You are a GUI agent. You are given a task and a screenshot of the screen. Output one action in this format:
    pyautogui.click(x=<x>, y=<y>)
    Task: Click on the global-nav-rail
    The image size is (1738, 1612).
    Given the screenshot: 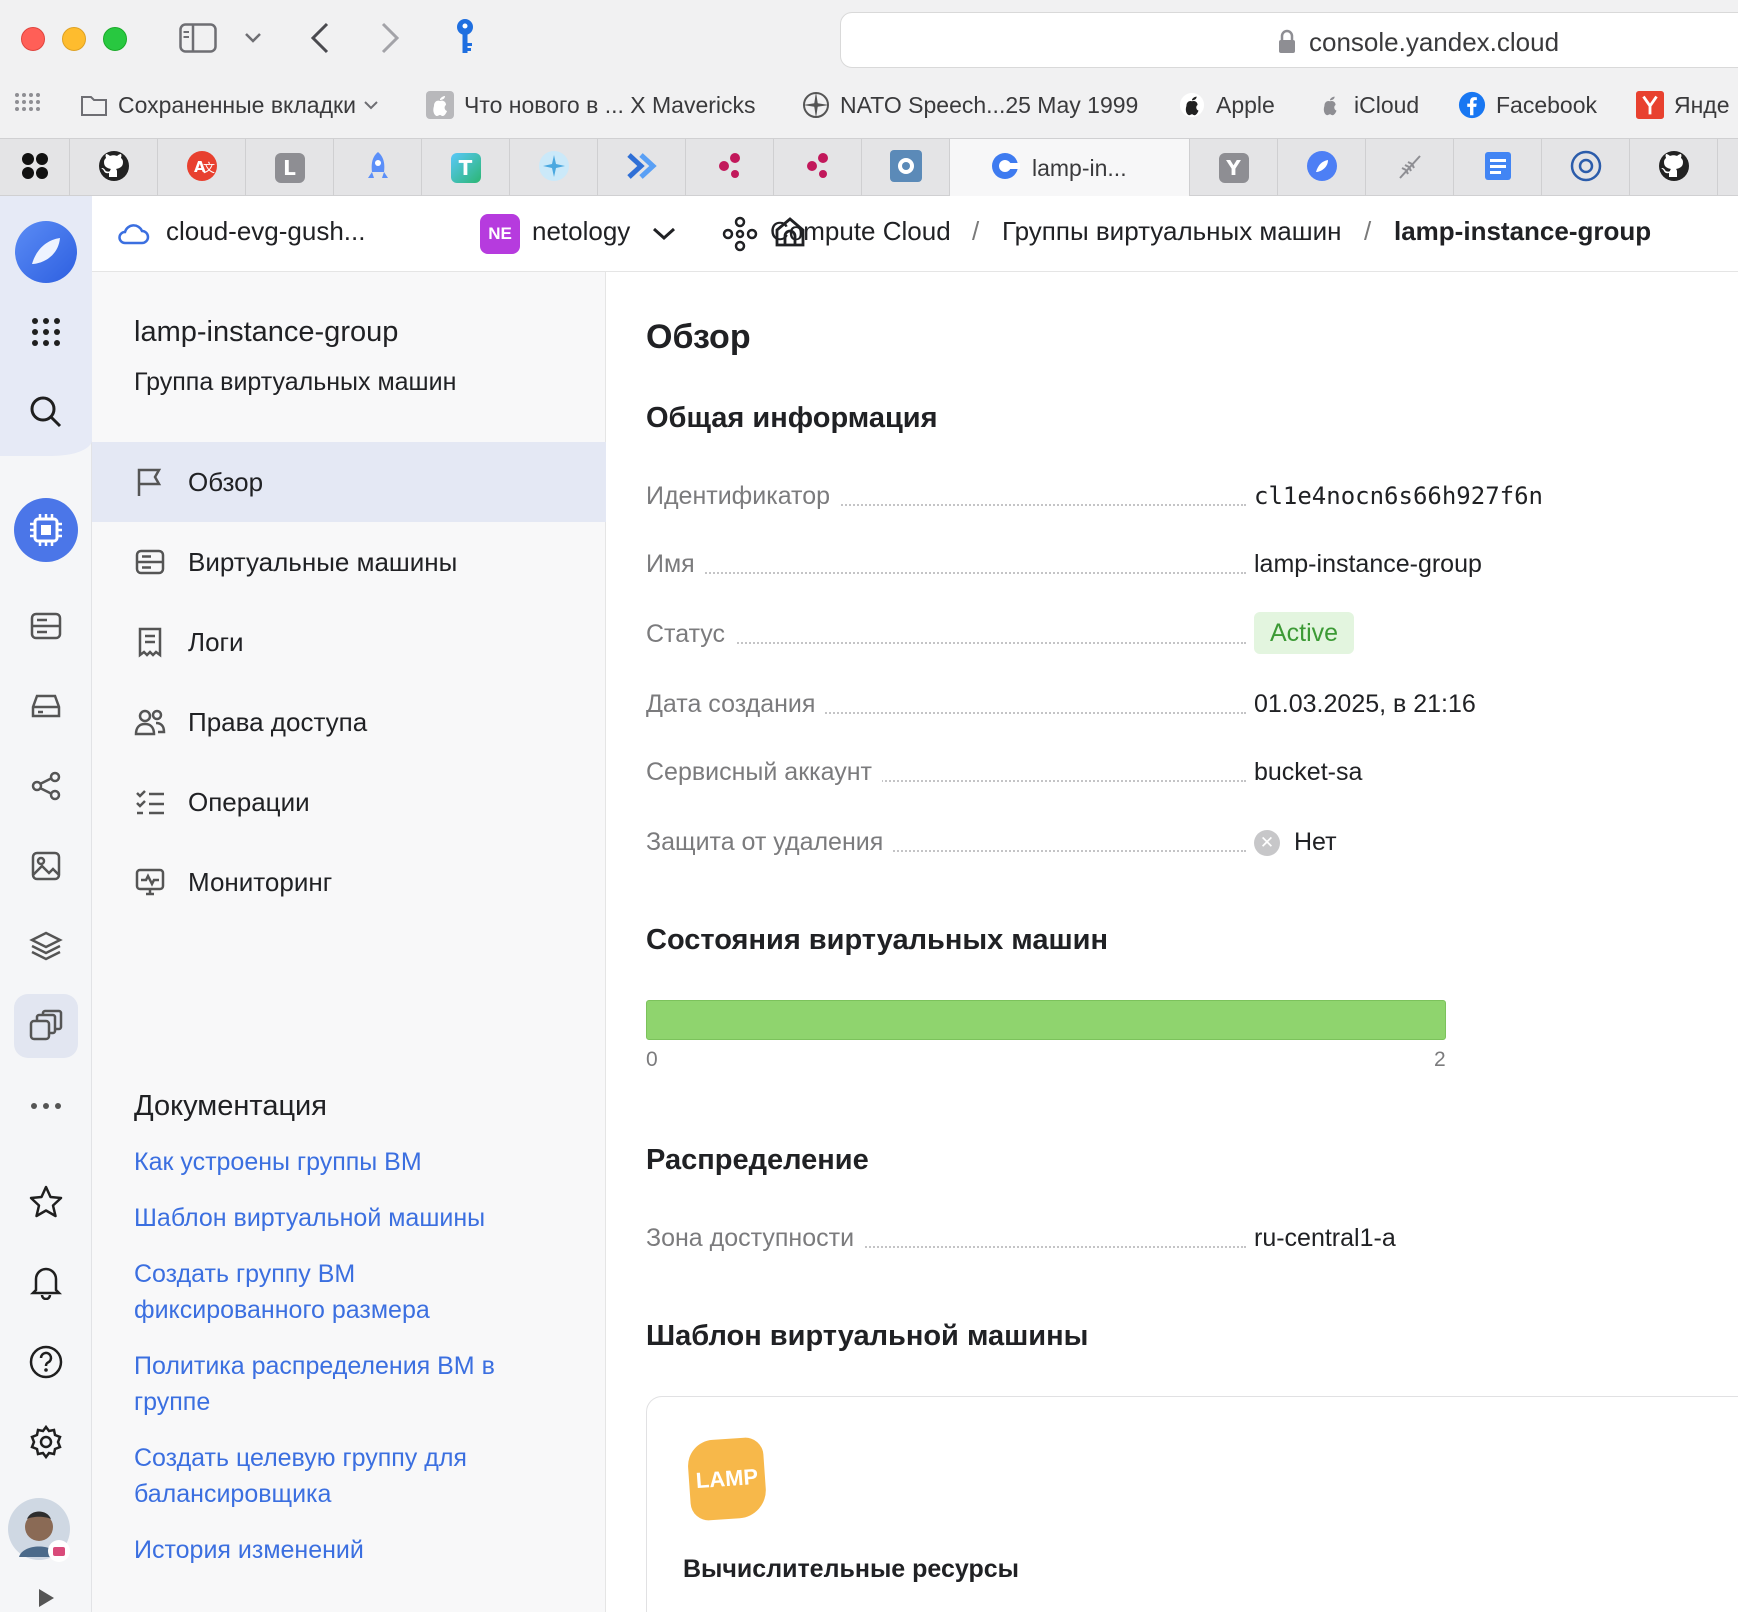 What is the action you would take?
    pyautogui.click(x=46, y=904)
    